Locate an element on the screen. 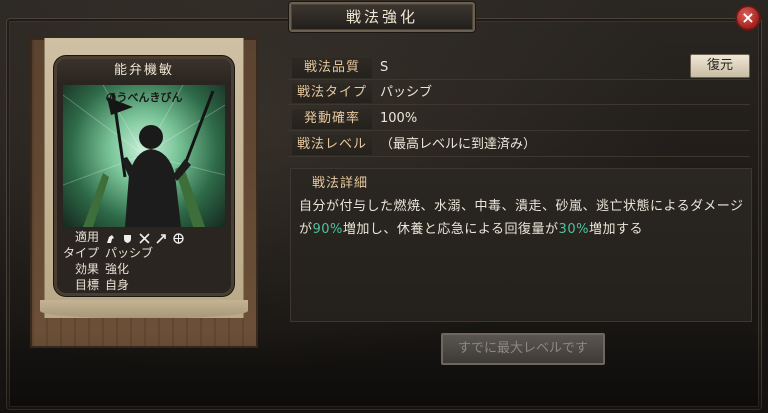 The width and height of the screenshot is (768, 413). cavalry-icon is located at coordinates (110, 237).